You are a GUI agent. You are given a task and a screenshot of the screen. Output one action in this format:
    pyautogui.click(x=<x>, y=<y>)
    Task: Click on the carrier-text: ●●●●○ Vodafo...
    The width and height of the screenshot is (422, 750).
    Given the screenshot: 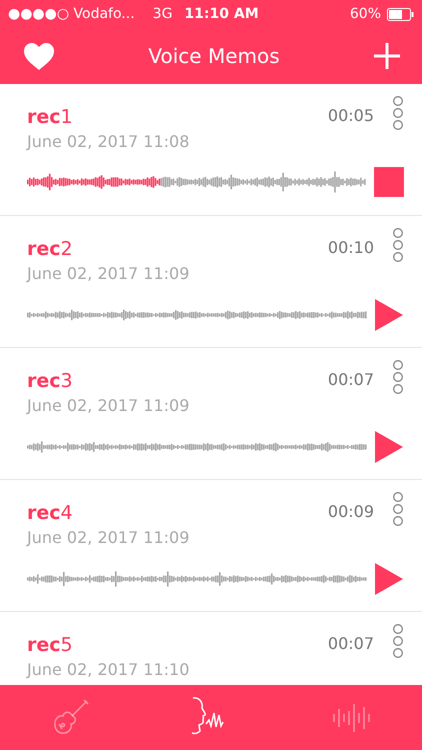 What is the action you would take?
    pyautogui.click(x=71, y=14)
    